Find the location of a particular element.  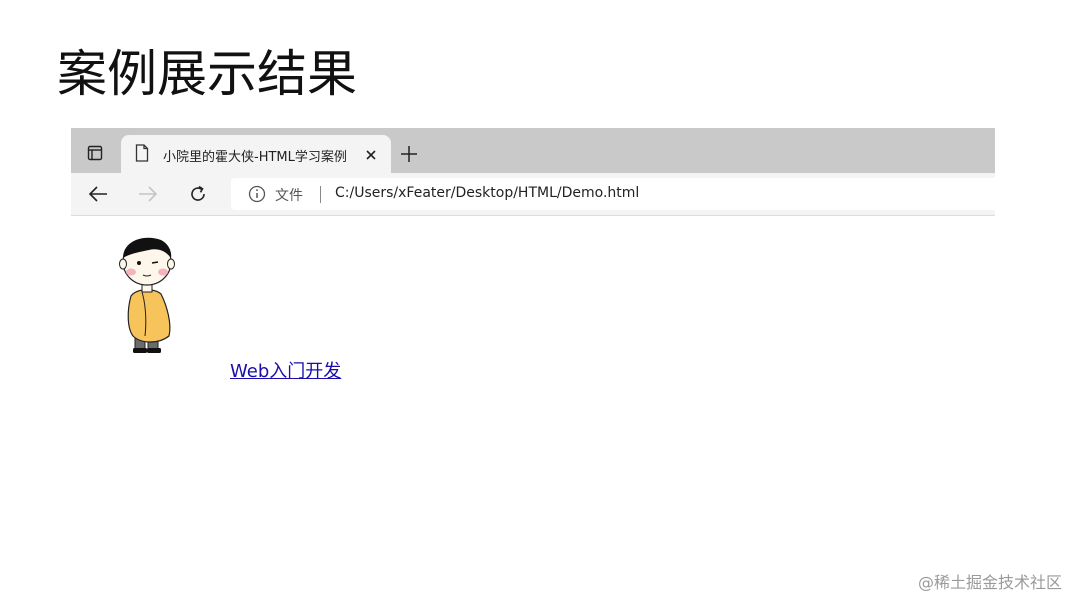

arrow-right-icon is located at coordinates (148, 194).